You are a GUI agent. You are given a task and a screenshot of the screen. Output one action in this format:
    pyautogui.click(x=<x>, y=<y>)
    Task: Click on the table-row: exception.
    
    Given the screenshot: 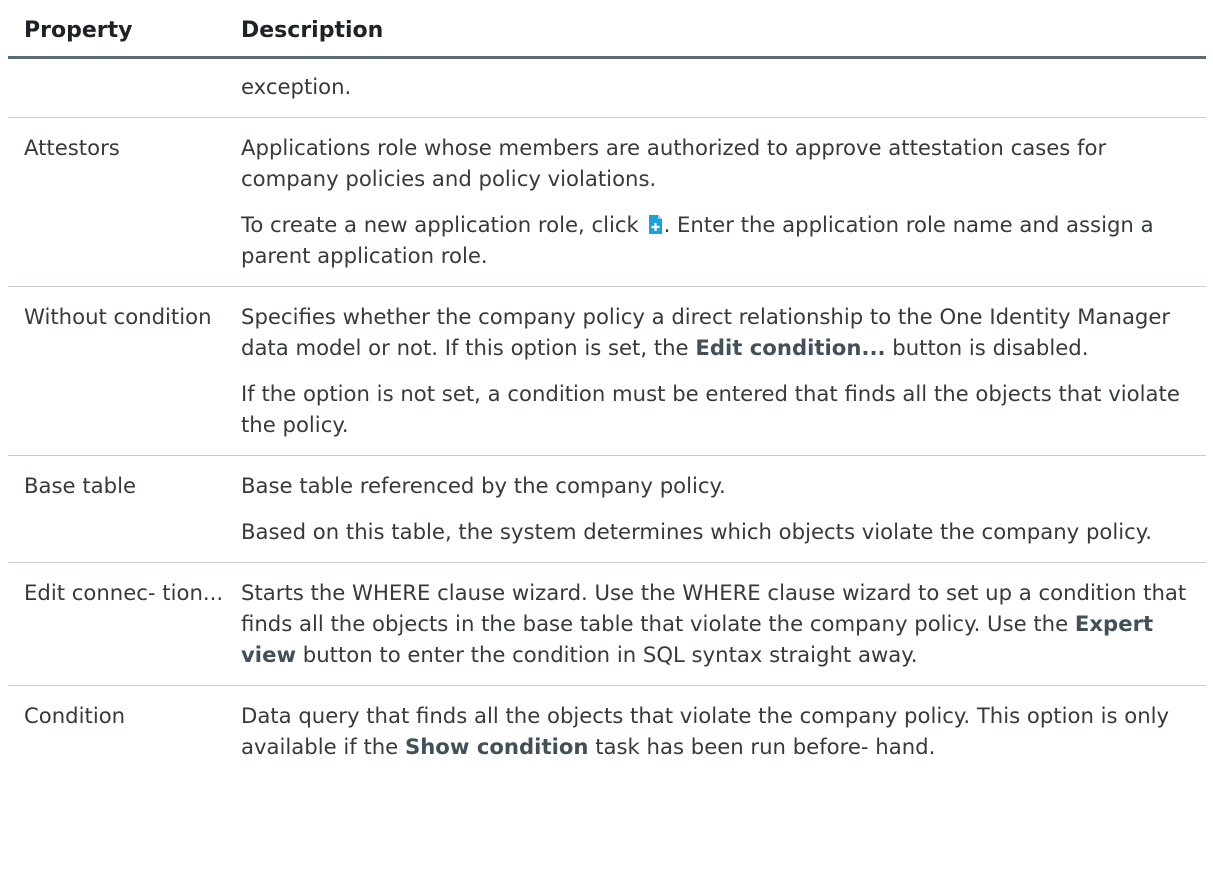 What is the action you would take?
    pyautogui.click(x=607, y=88)
    